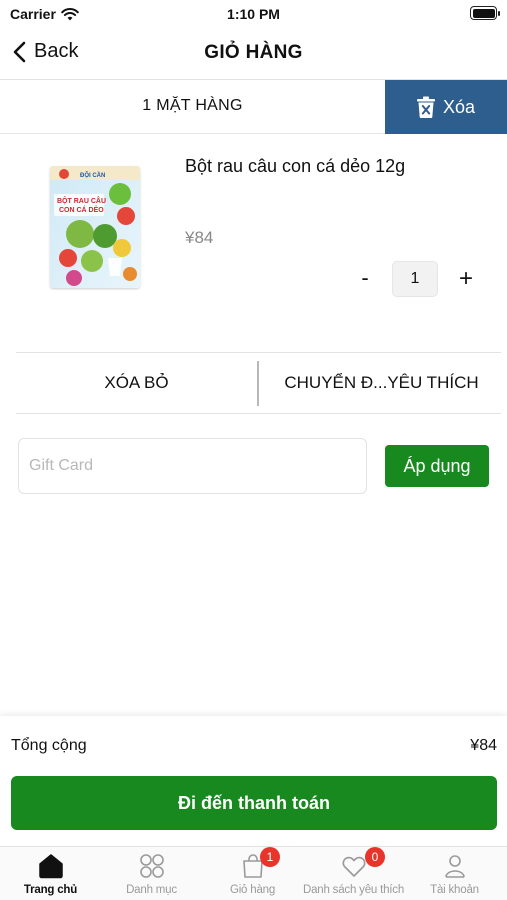 This screenshot has height=900, width=507. Describe the element at coordinates (151, 890) in the screenshot. I see `tab-label: Danh mục` at that location.